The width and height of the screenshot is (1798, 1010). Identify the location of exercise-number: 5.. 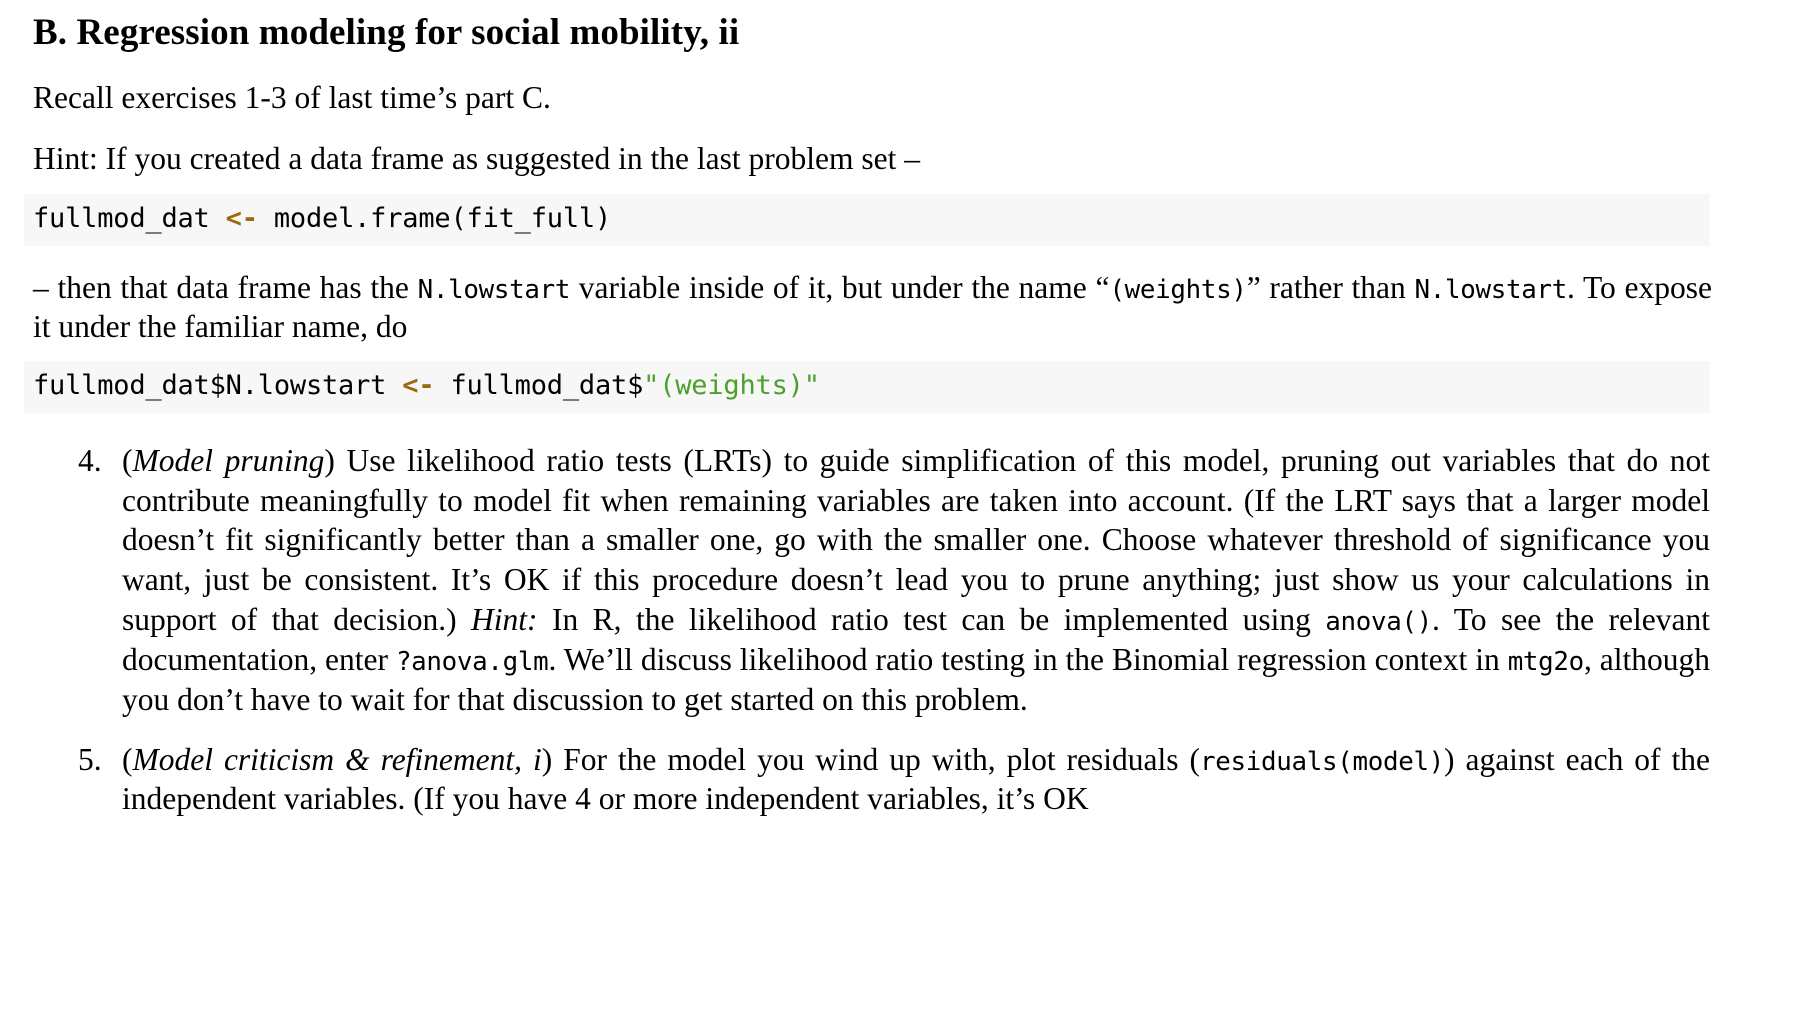
(90, 759).